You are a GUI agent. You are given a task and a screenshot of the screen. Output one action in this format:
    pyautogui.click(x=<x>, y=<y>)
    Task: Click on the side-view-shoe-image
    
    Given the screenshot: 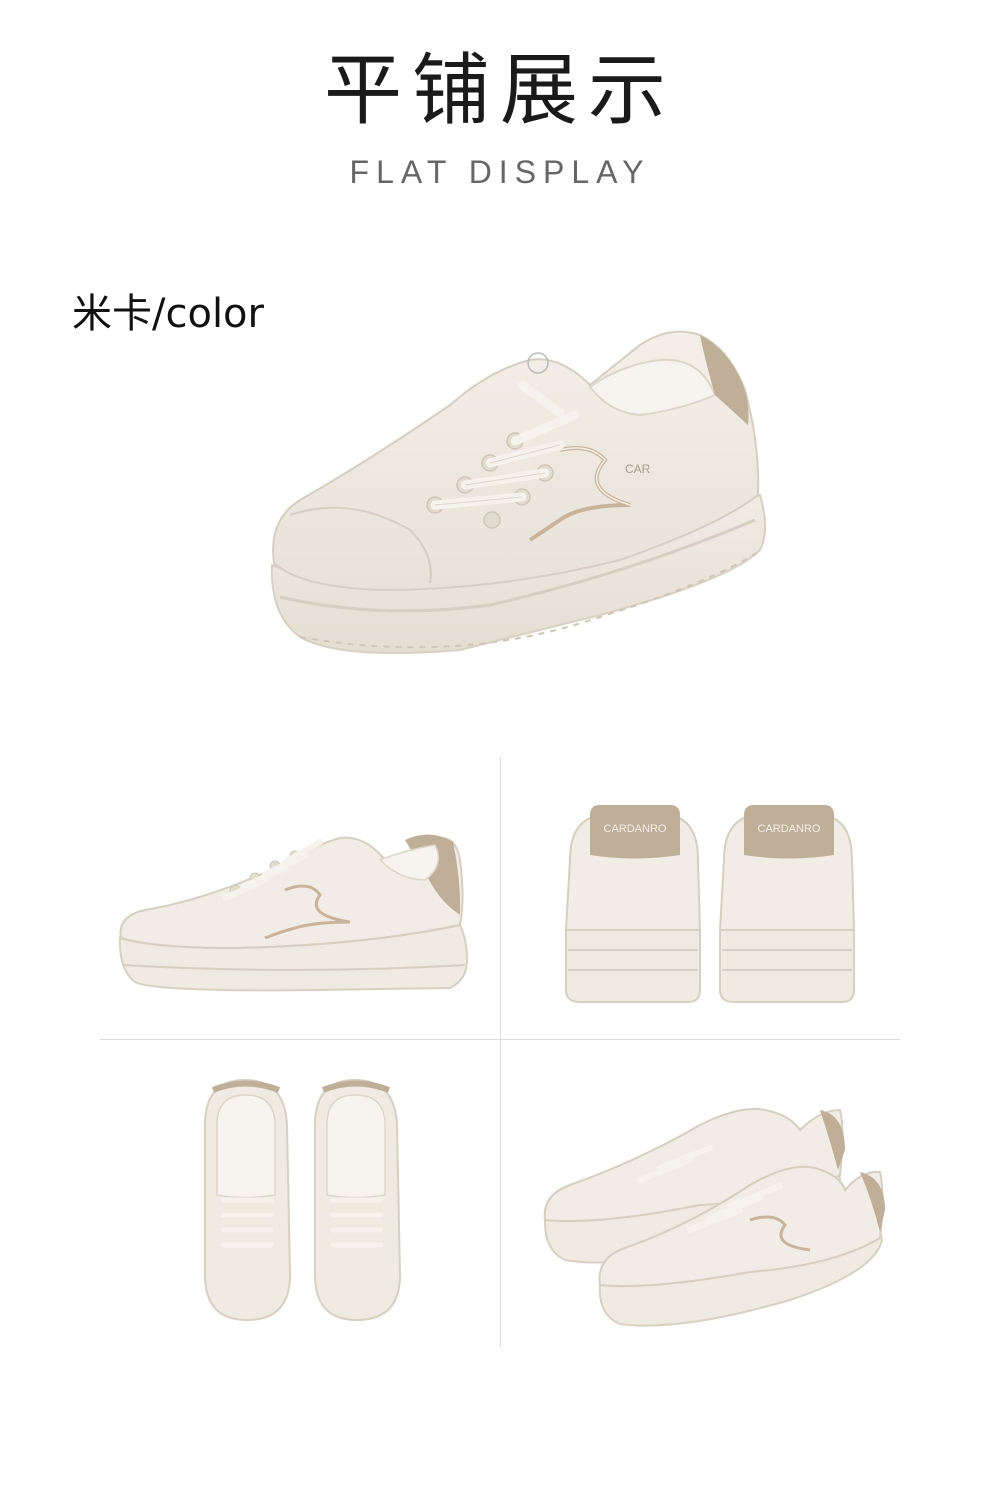 What is the action you would take?
    pyautogui.click(x=295, y=910)
    